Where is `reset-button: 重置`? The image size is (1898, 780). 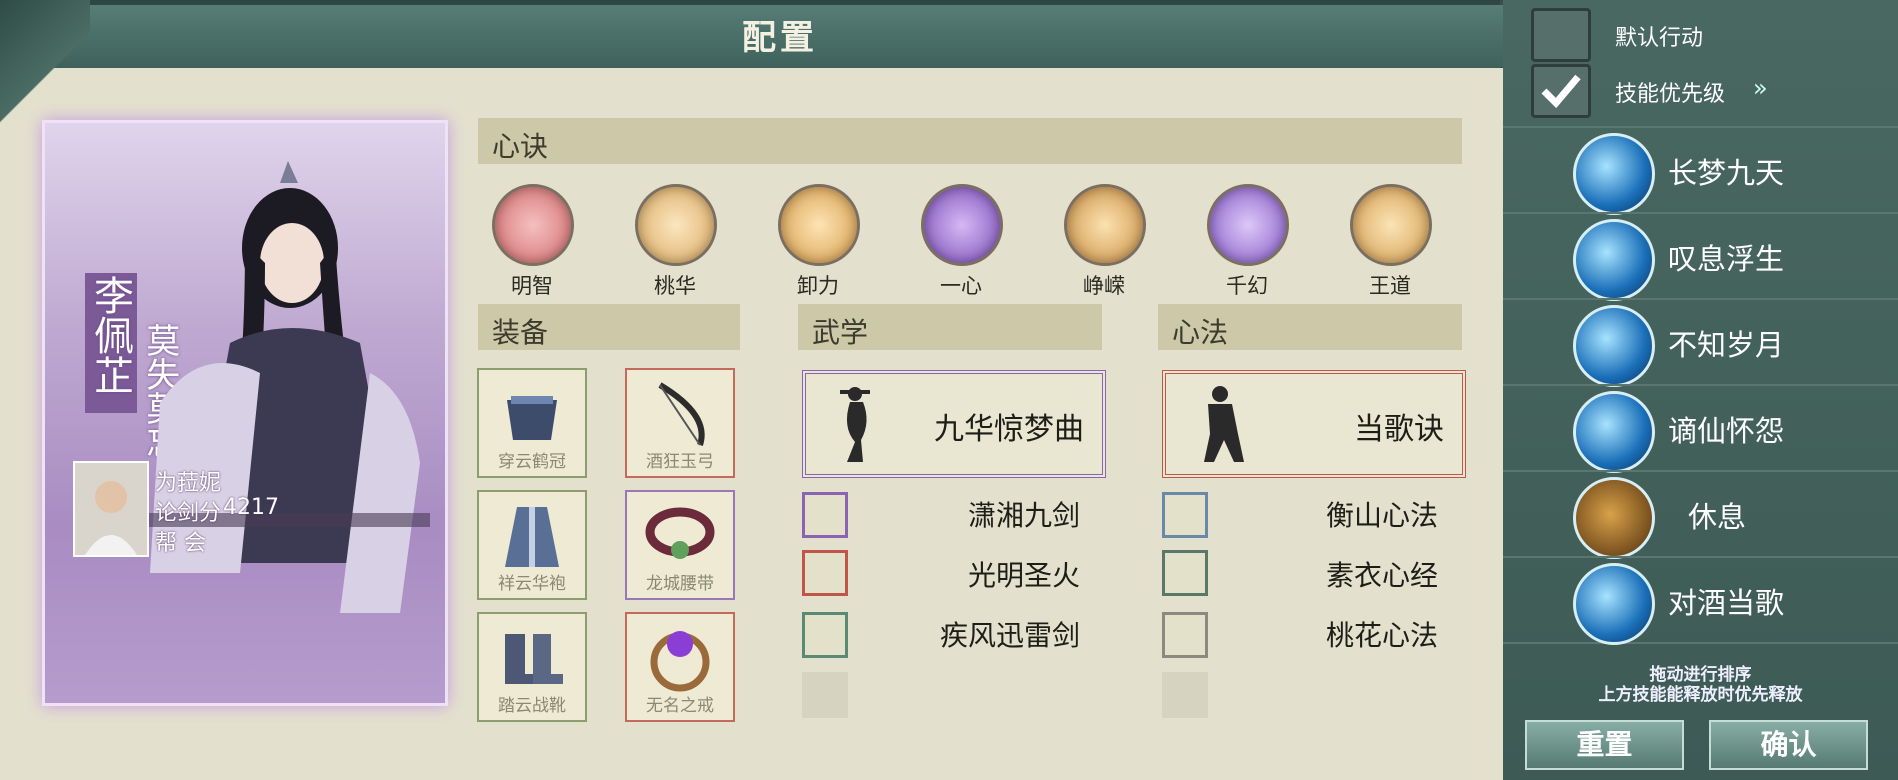
reset-button: 重置 is located at coordinates (1604, 745).